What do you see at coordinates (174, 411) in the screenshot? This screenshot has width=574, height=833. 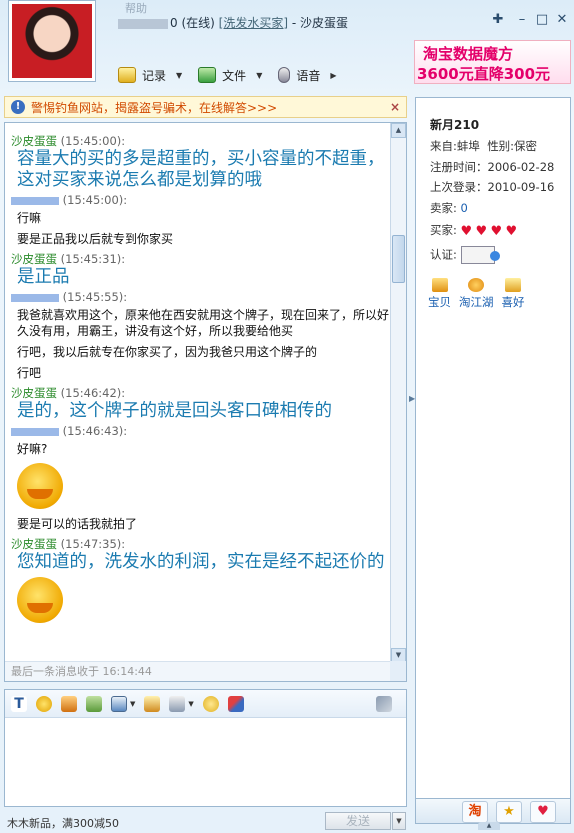 I see `message-text: 是的，这个牌子的就是回头客口碑相传的` at bounding box center [174, 411].